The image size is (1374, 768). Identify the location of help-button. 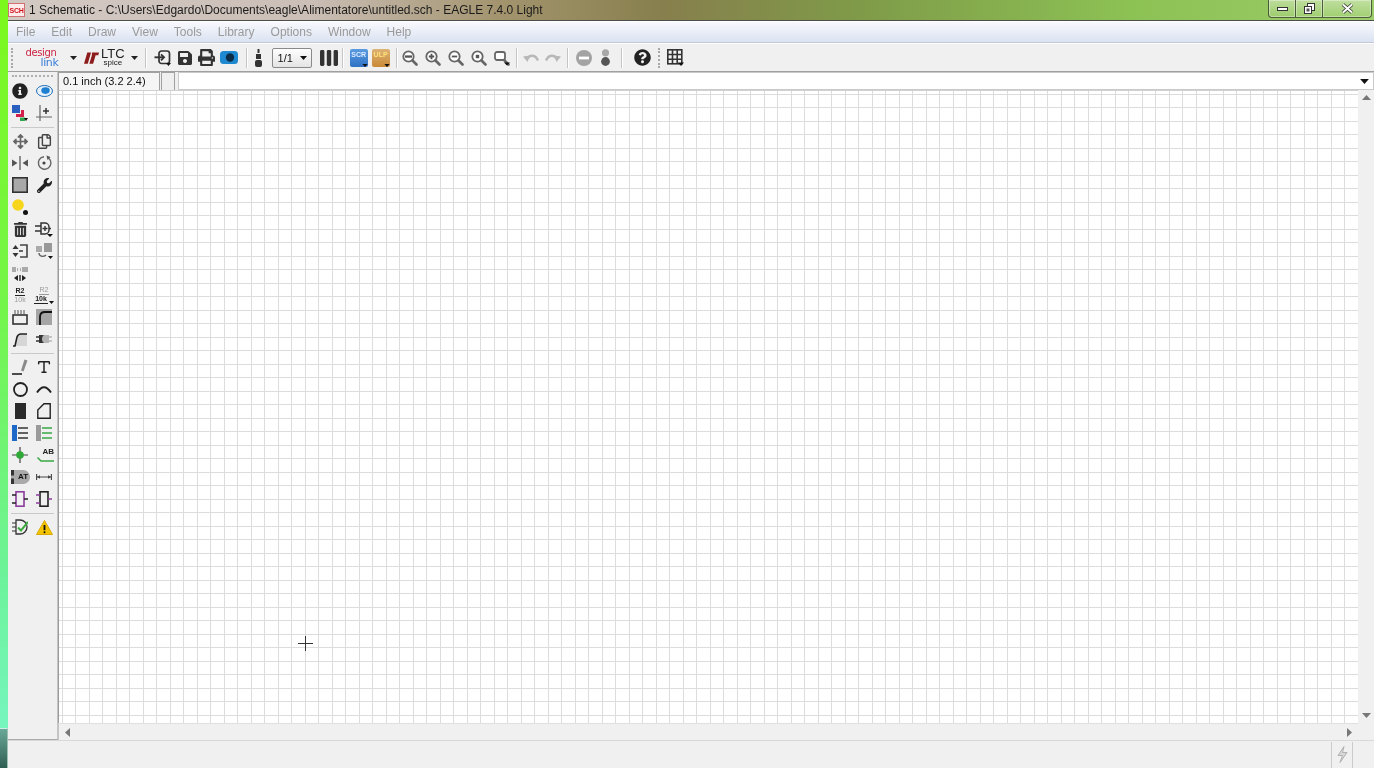
(642, 57).